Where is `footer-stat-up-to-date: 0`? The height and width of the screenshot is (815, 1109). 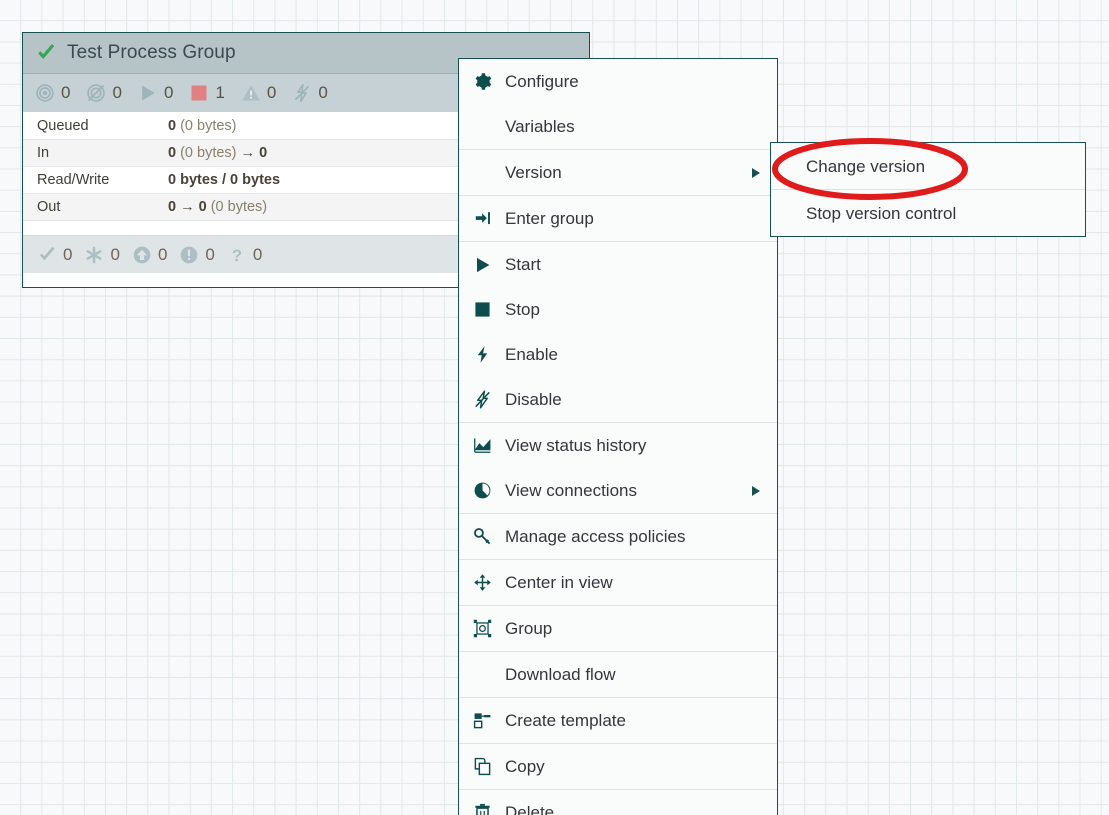 footer-stat-up-to-date: 0 is located at coordinates (54, 255).